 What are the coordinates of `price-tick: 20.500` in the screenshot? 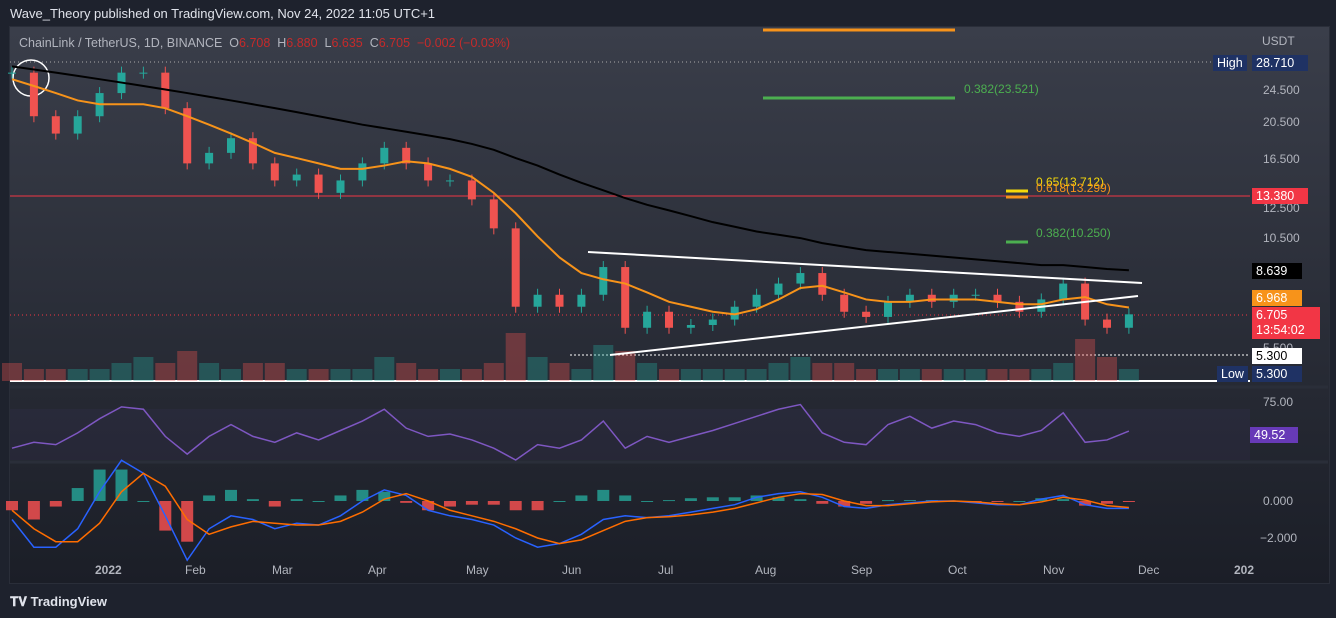 It's located at (1281, 122).